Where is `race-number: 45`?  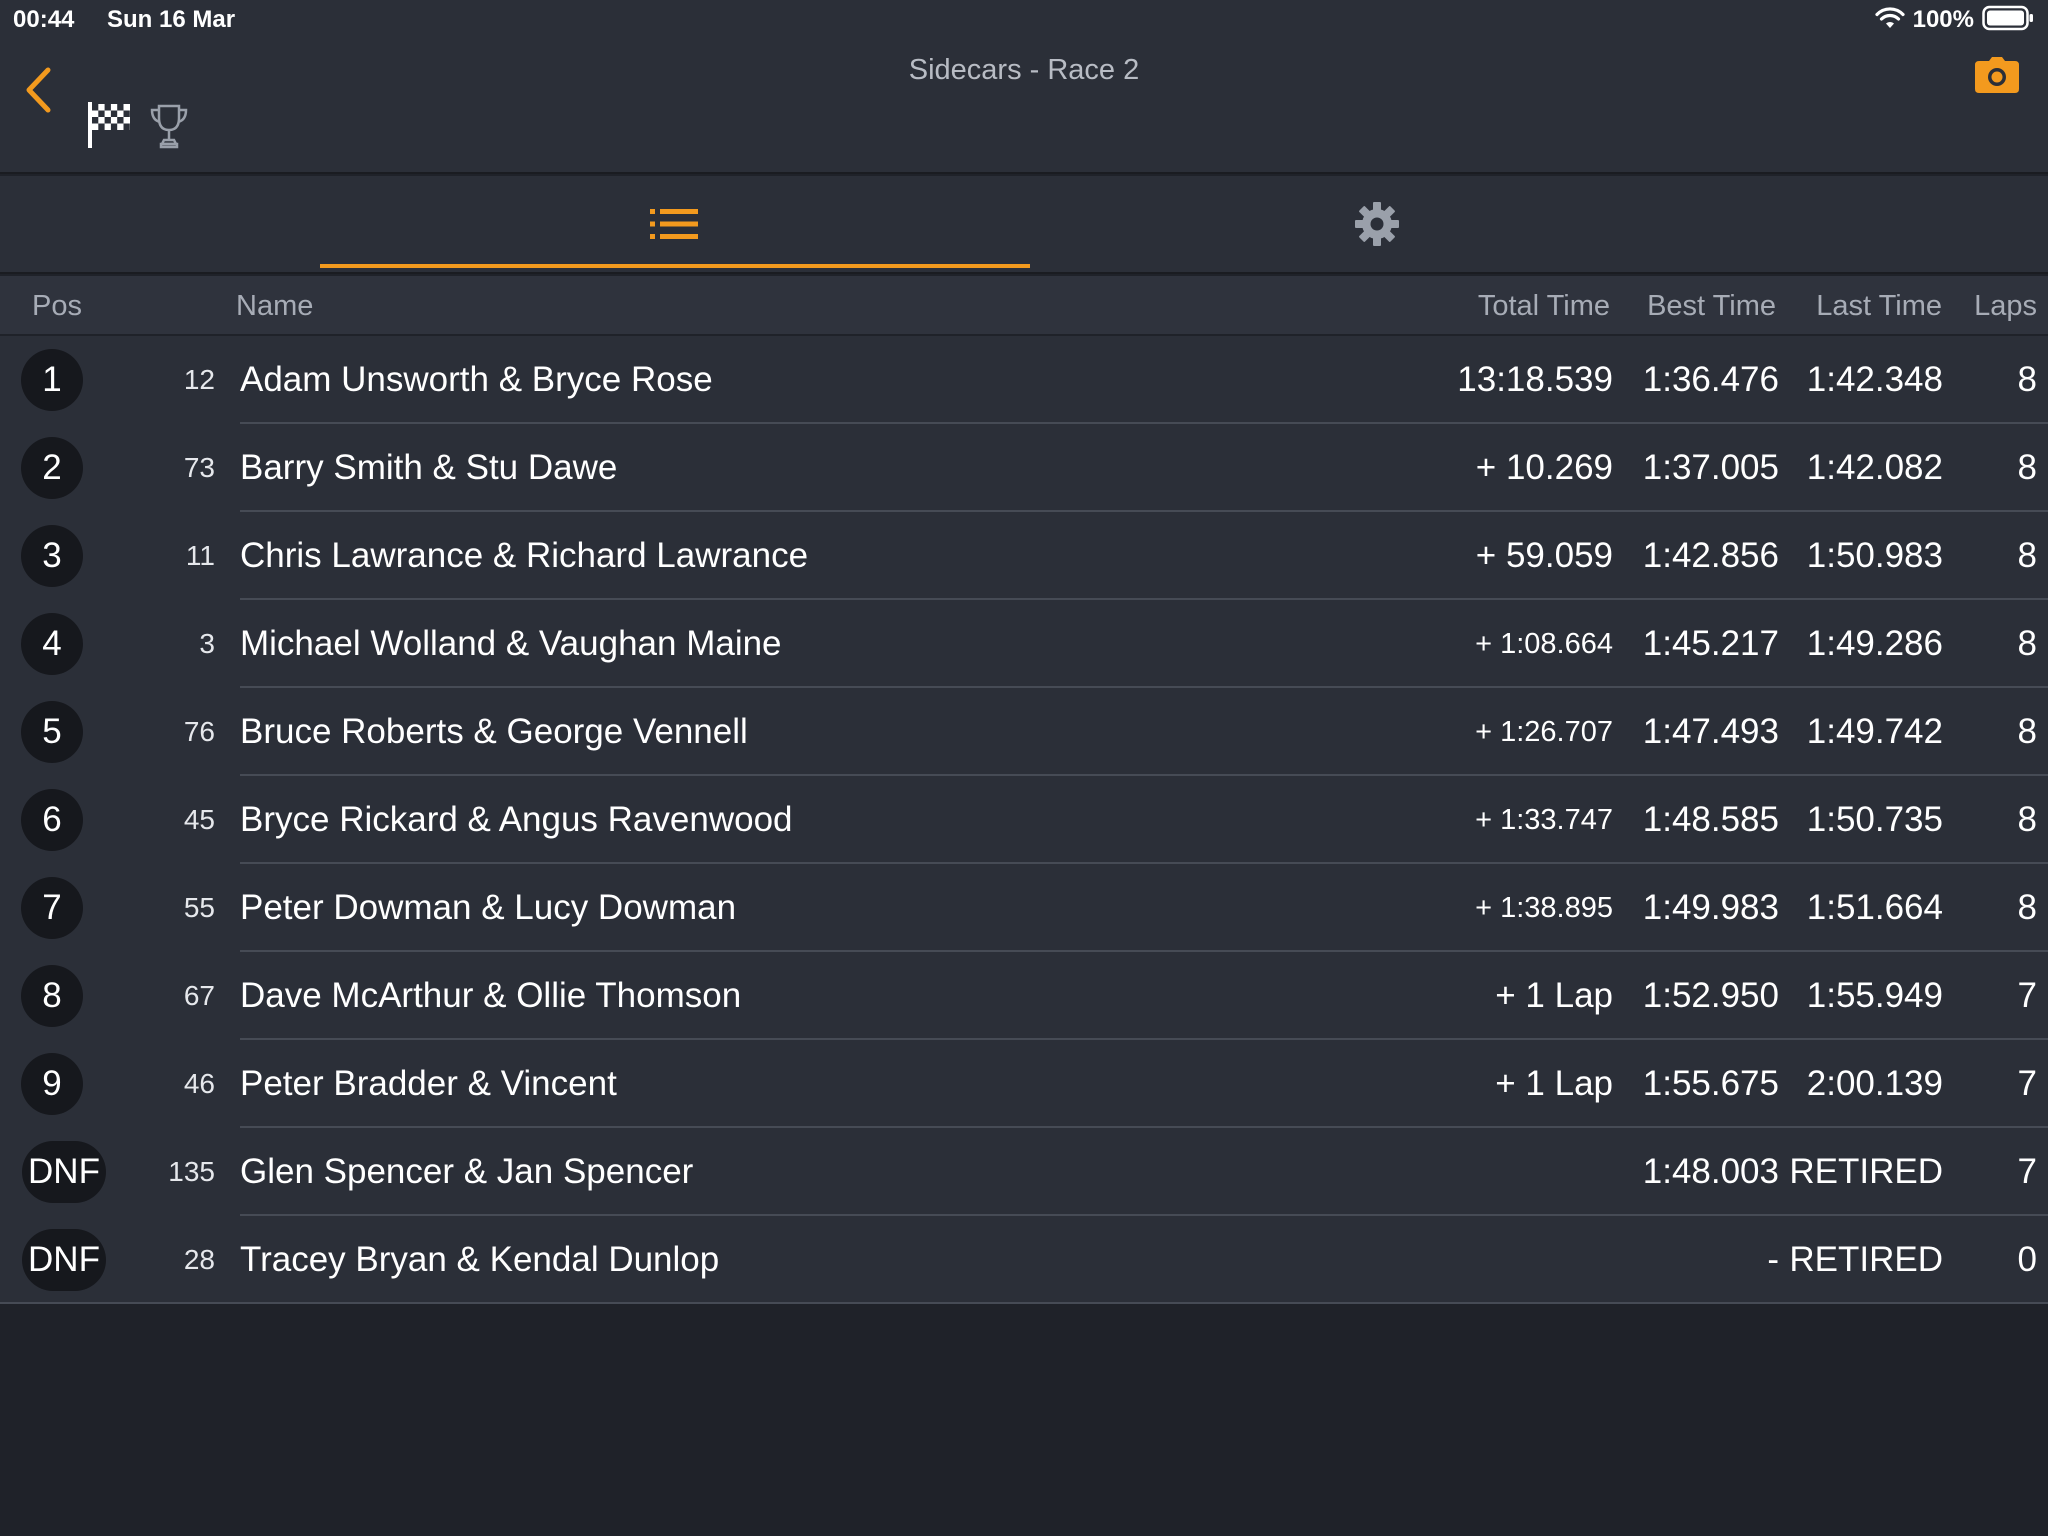
race-number: 45 is located at coordinates (199, 819).